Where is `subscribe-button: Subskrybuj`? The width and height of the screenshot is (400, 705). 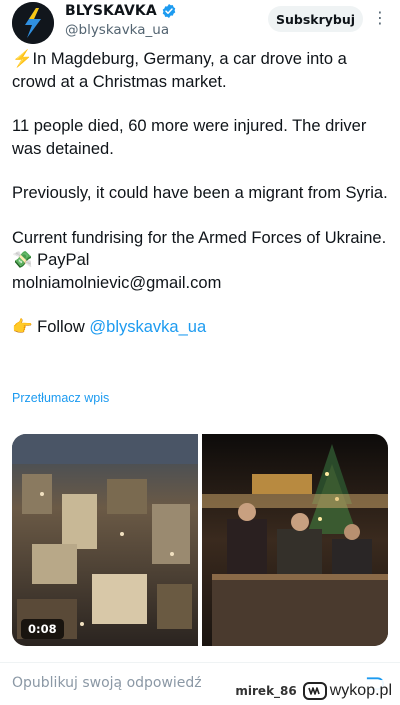
subscribe-button: Subskrybuj is located at coordinates (315, 19).